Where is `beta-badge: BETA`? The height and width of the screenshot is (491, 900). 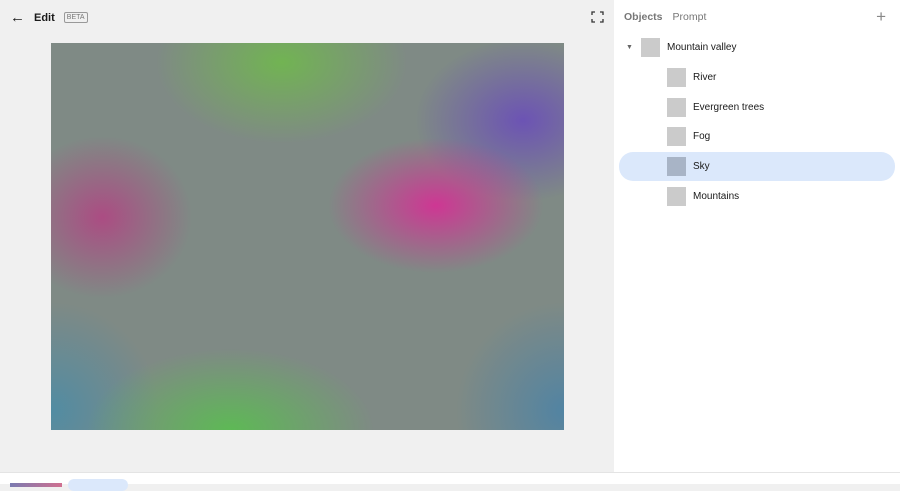 beta-badge: BETA is located at coordinates (75, 17).